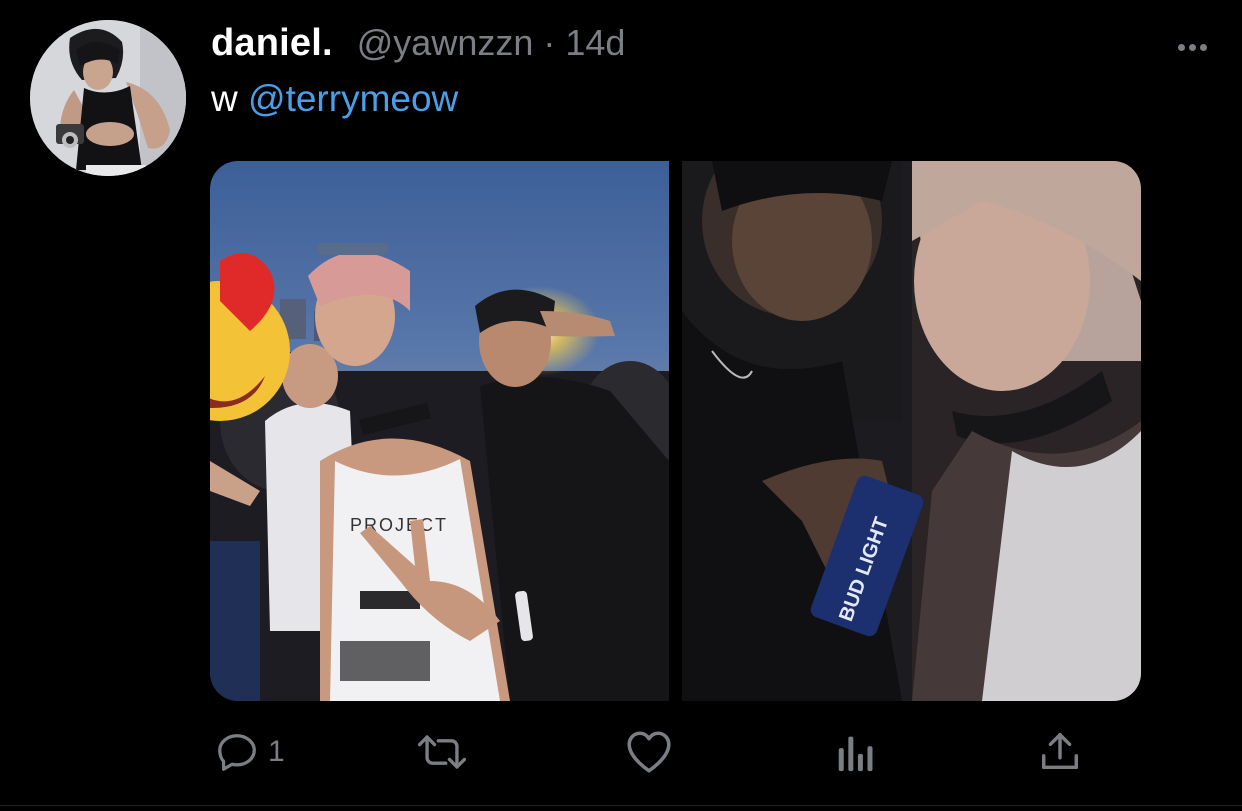 The image size is (1242, 811). What do you see at coordinates (445, 43) in the screenshot?
I see `user-handle: @yawnzzn` at bounding box center [445, 43].